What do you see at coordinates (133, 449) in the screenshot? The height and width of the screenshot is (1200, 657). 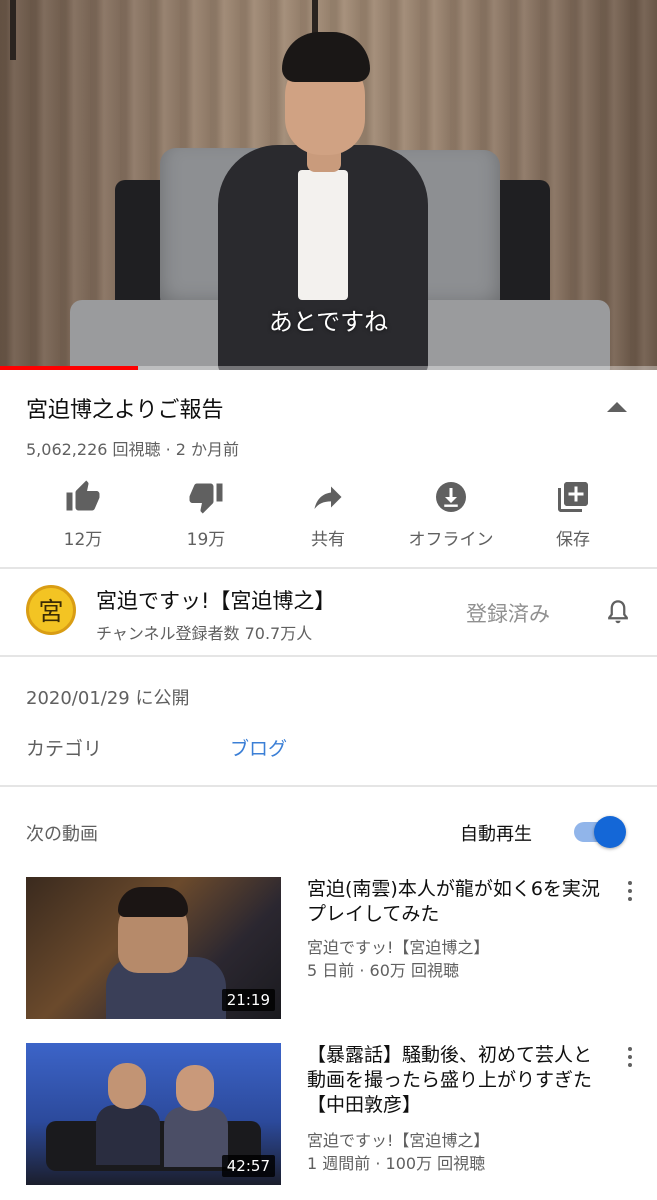 I see `view-count-meta: 5,062,226 回視聴 · 2 か月前` at bounding box center [133, 449].